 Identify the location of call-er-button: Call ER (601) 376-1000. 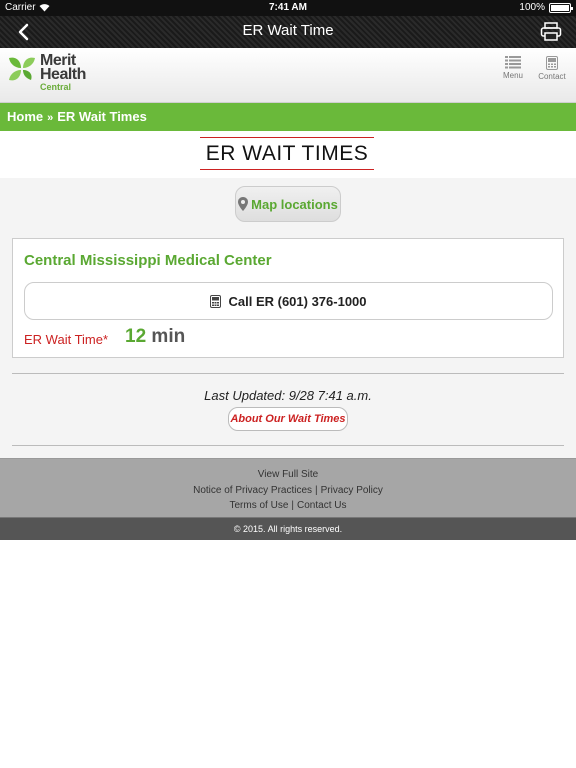
(288, 301).